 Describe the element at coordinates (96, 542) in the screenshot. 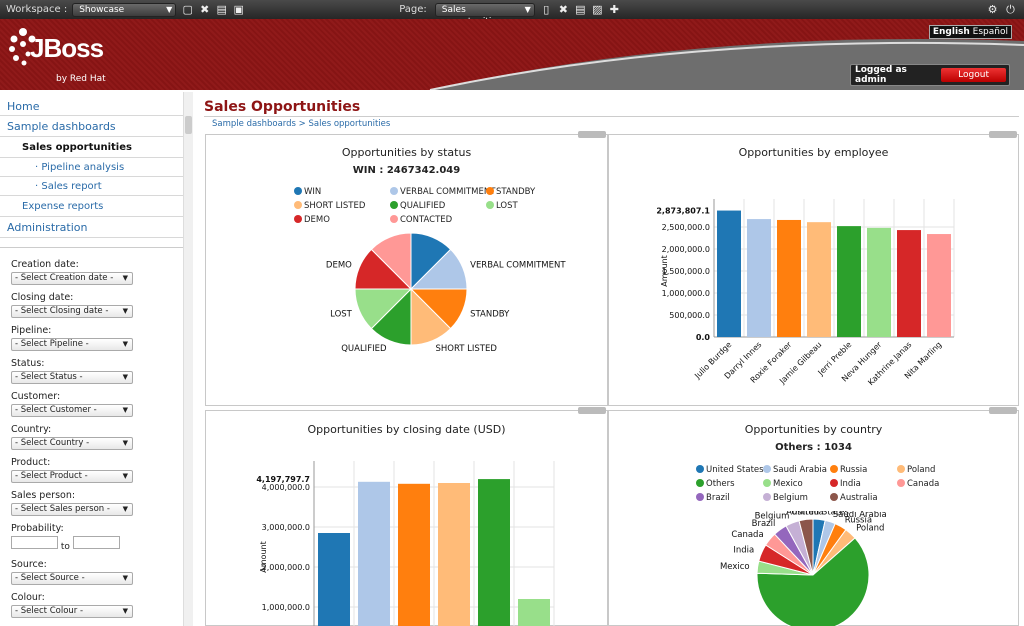

I see `probability-to-input` at that location.